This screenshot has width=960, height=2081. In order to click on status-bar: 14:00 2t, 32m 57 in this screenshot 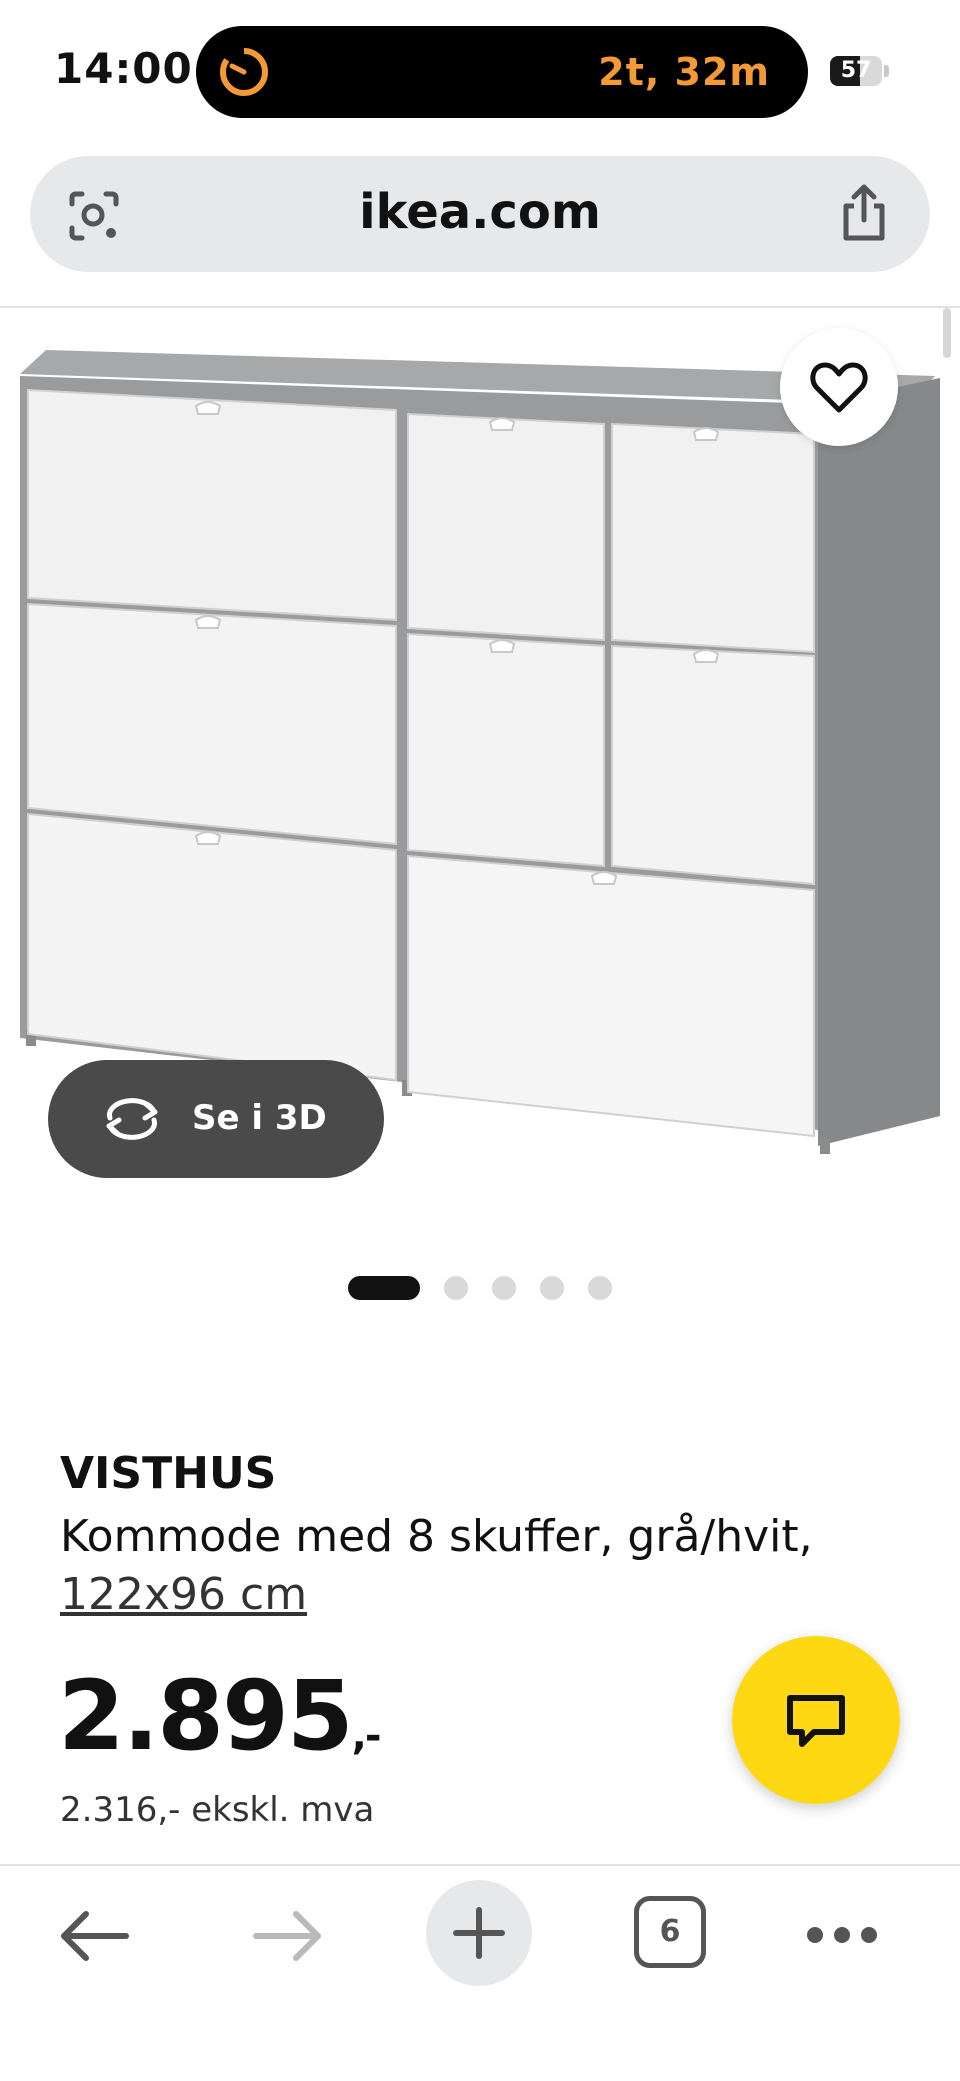, I will do `click(480, 75)`.